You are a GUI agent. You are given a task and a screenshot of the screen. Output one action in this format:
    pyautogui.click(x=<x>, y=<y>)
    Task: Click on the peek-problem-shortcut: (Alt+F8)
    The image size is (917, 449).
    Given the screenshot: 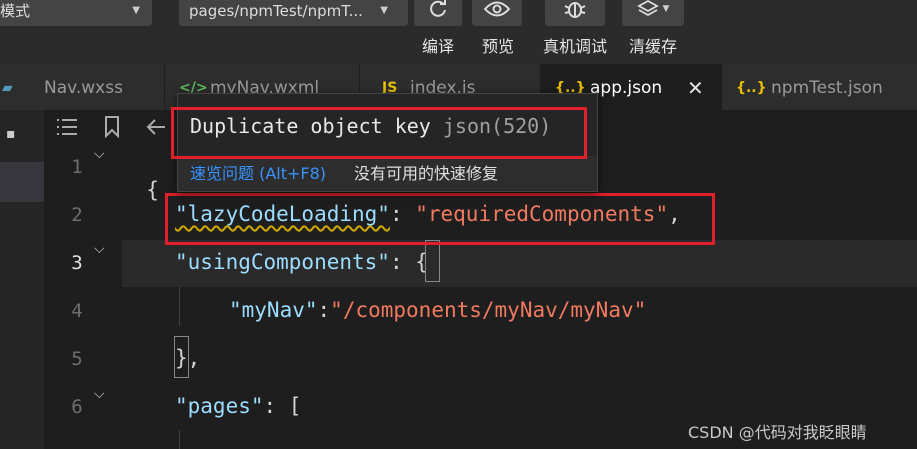 What is the action you would take?
    pyautogui.click(x=293, y=173)
    